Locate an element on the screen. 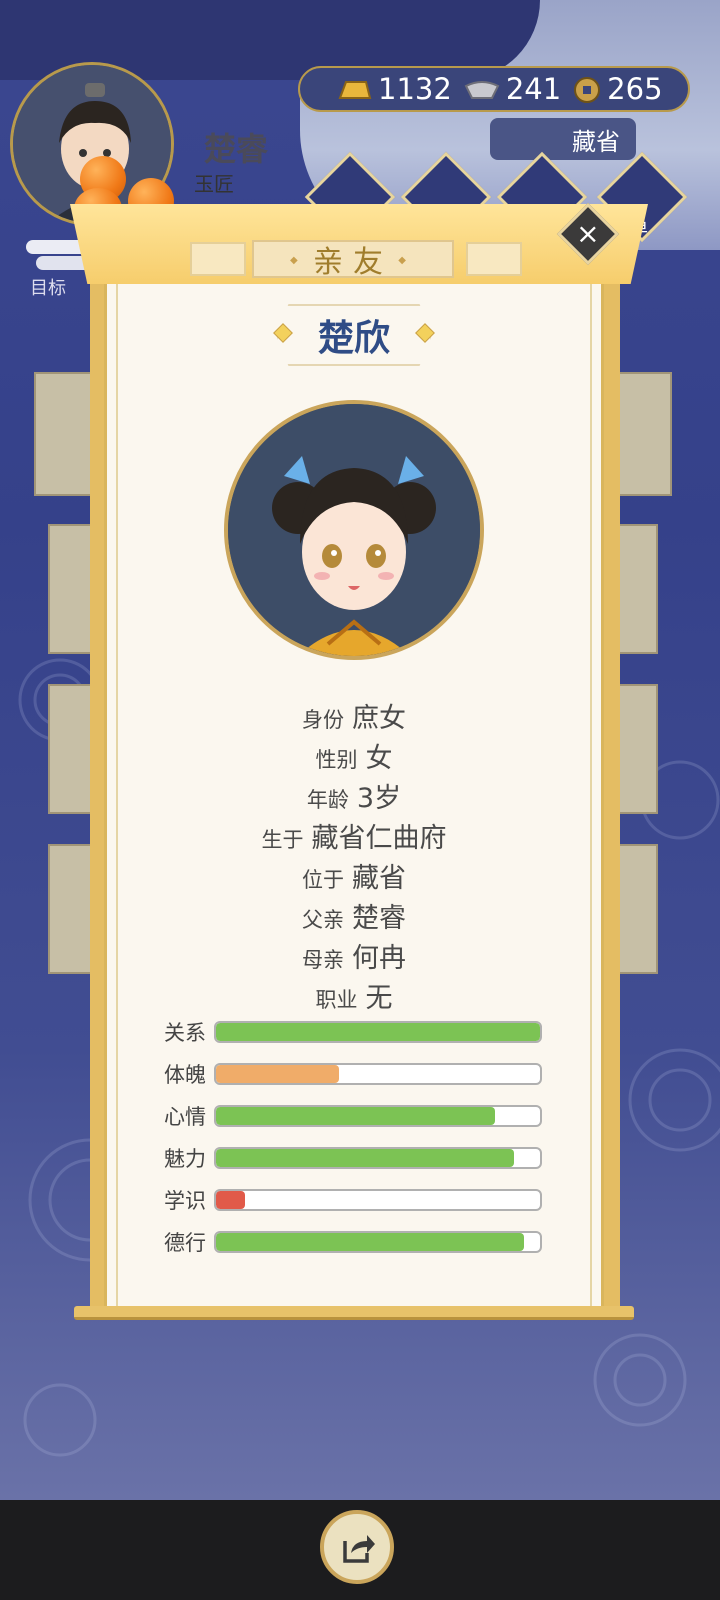  goal-label: 目标 is located at coordinates (48, 287).